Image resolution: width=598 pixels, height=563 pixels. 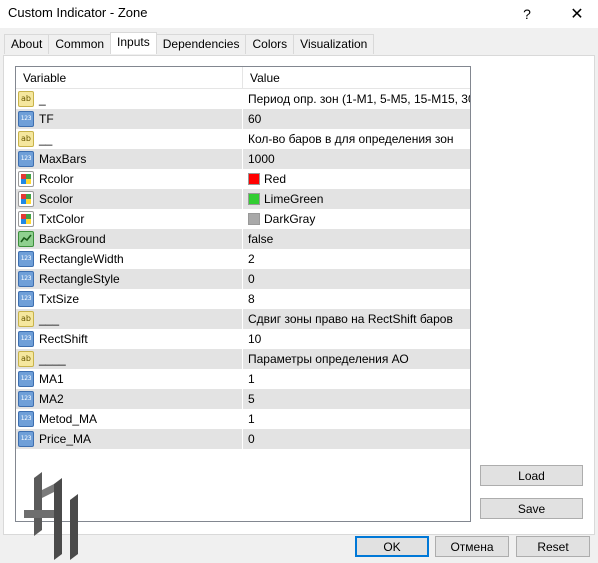 I want to click on tab-about: About, so click(x=27, y=44).